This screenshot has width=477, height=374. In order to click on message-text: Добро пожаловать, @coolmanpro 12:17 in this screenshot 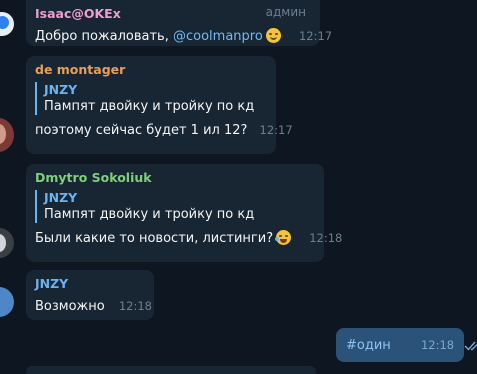, I will do `click(184, 36)`.